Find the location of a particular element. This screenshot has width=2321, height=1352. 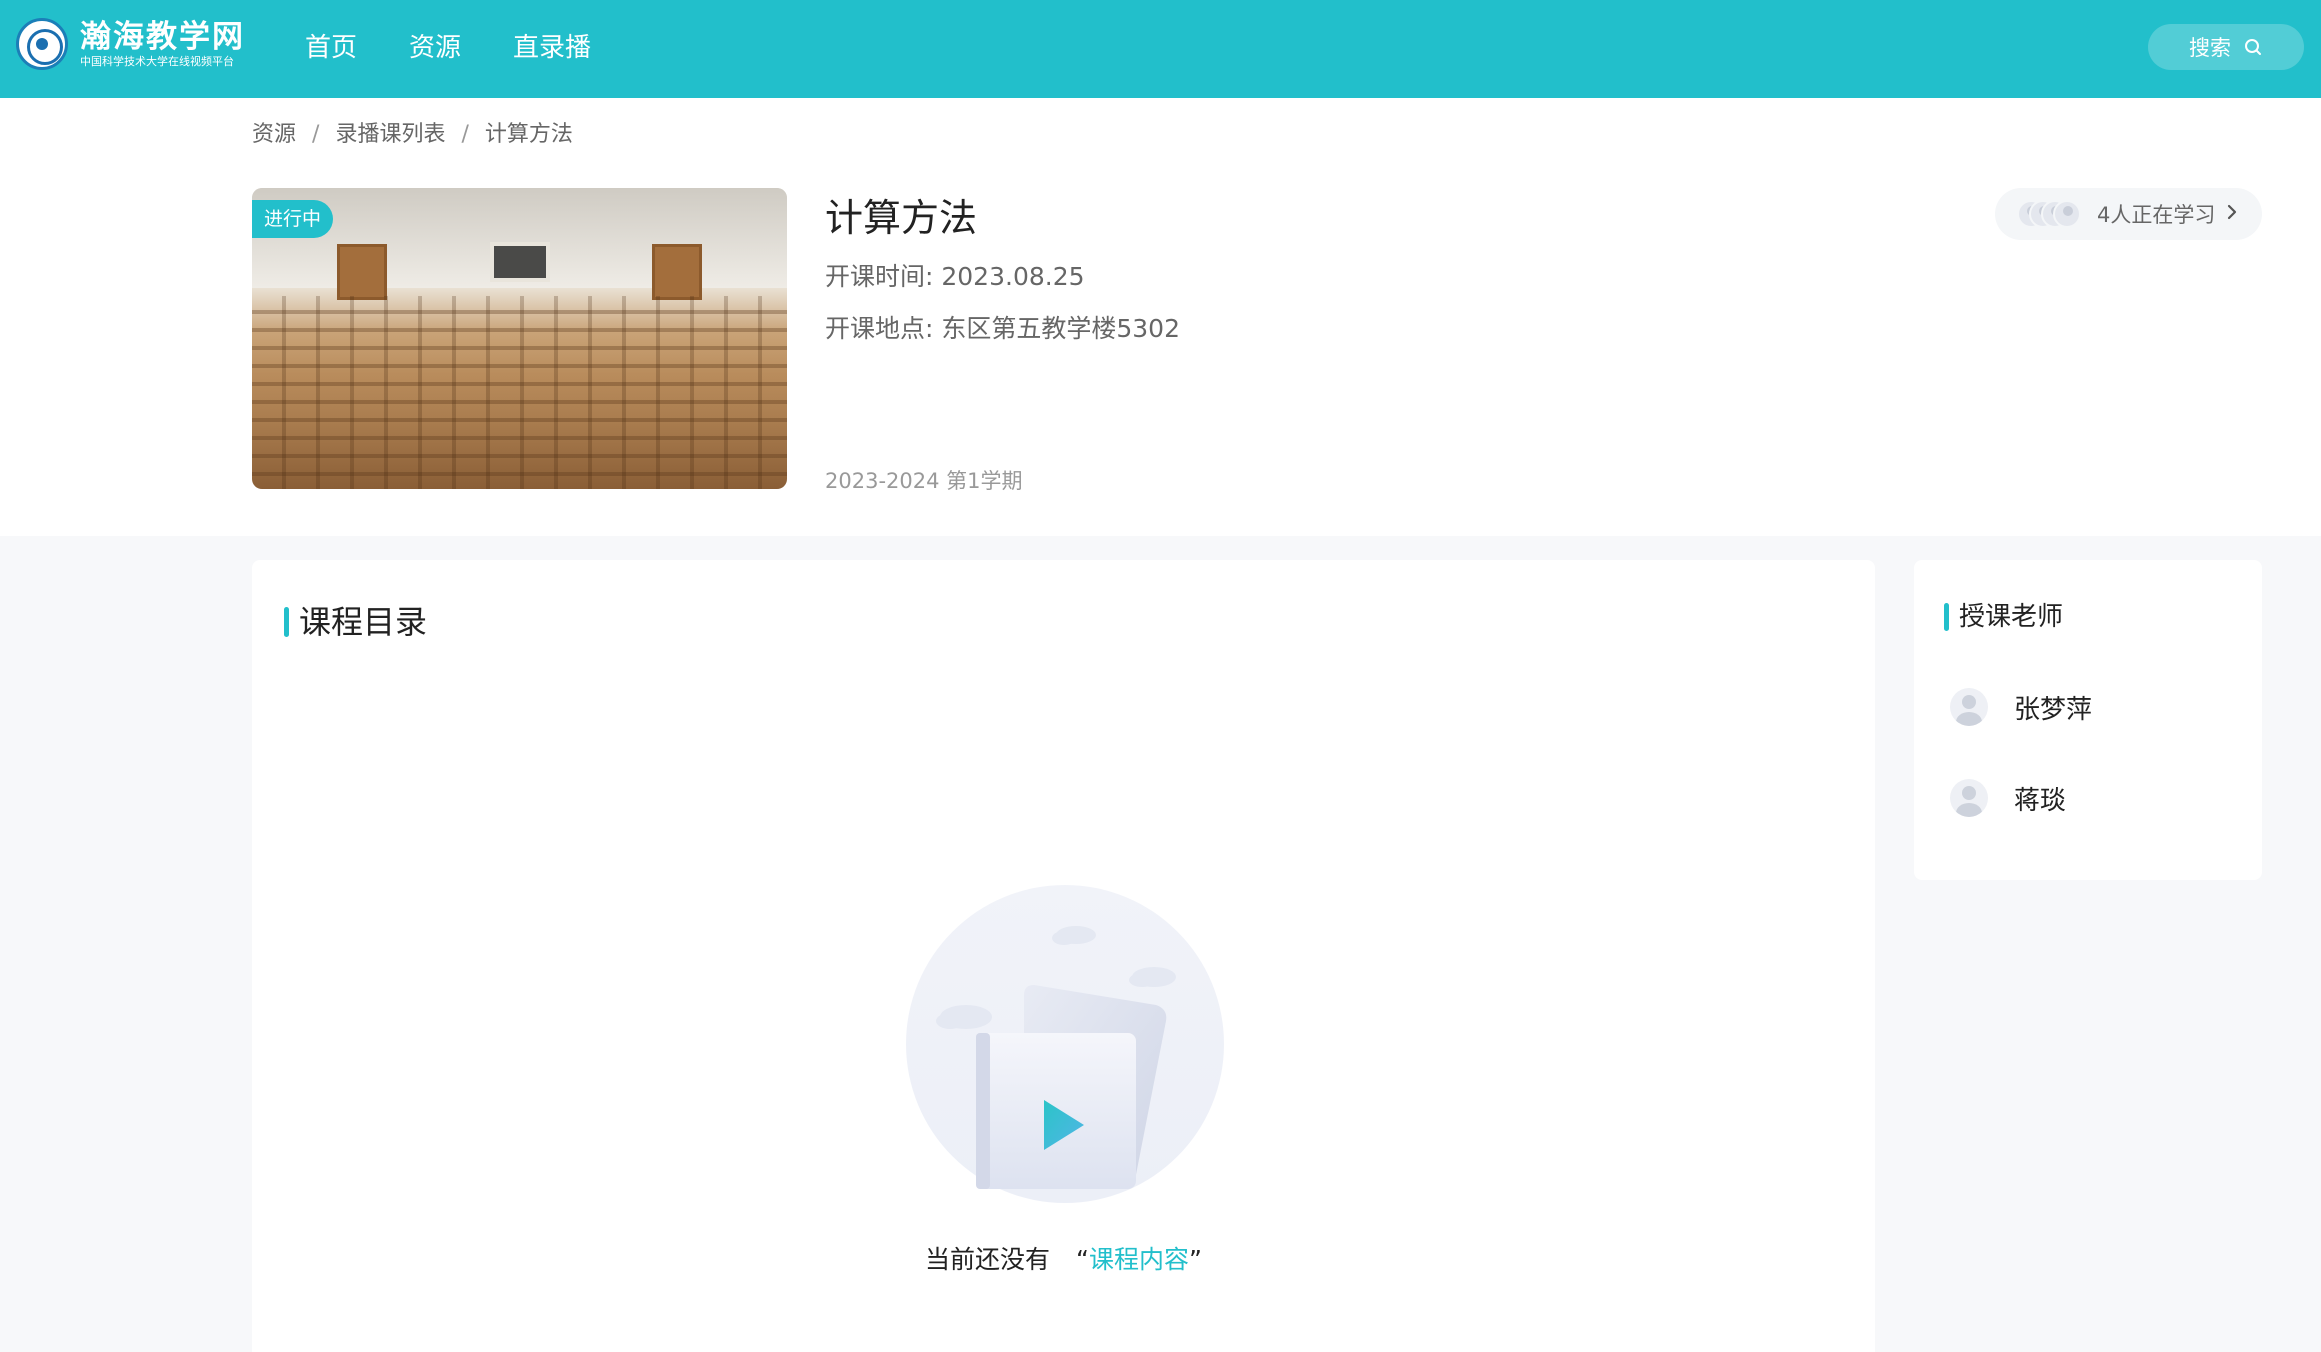

chevron-right-icon is located at coordinates (2232, 214).